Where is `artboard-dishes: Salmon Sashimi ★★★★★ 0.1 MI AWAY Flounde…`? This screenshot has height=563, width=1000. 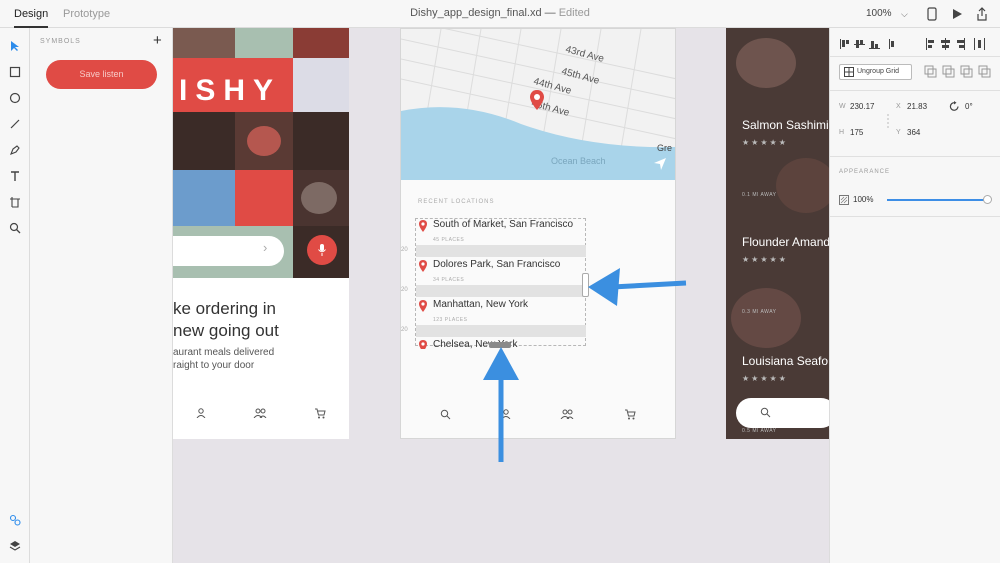 artboard-dishes: Salmon Sashimi ★★★★★ 0.1 MI AWAY Flounde… is located at coordinates (777, 233).